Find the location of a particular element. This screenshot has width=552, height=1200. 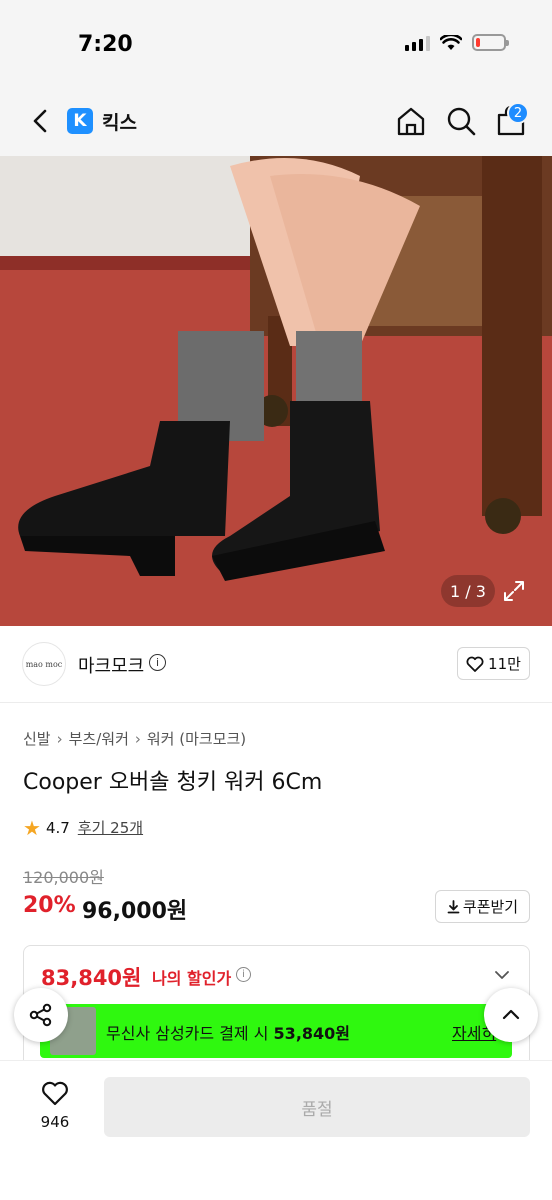

brand-name: 마크모크 is located at coordinates (111, 665).